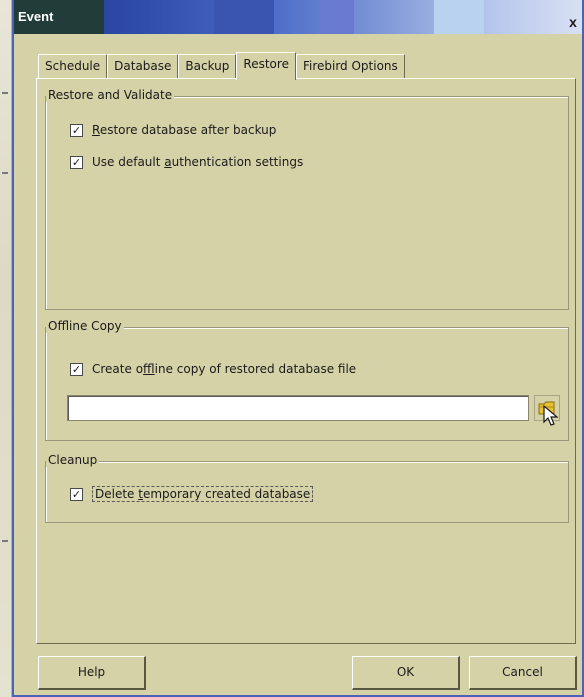 The image size is (584, 697). What do you see at coordinates (36, 16) in the screenshot?
I see `window-title: Event` at bounding box center [36, 16].